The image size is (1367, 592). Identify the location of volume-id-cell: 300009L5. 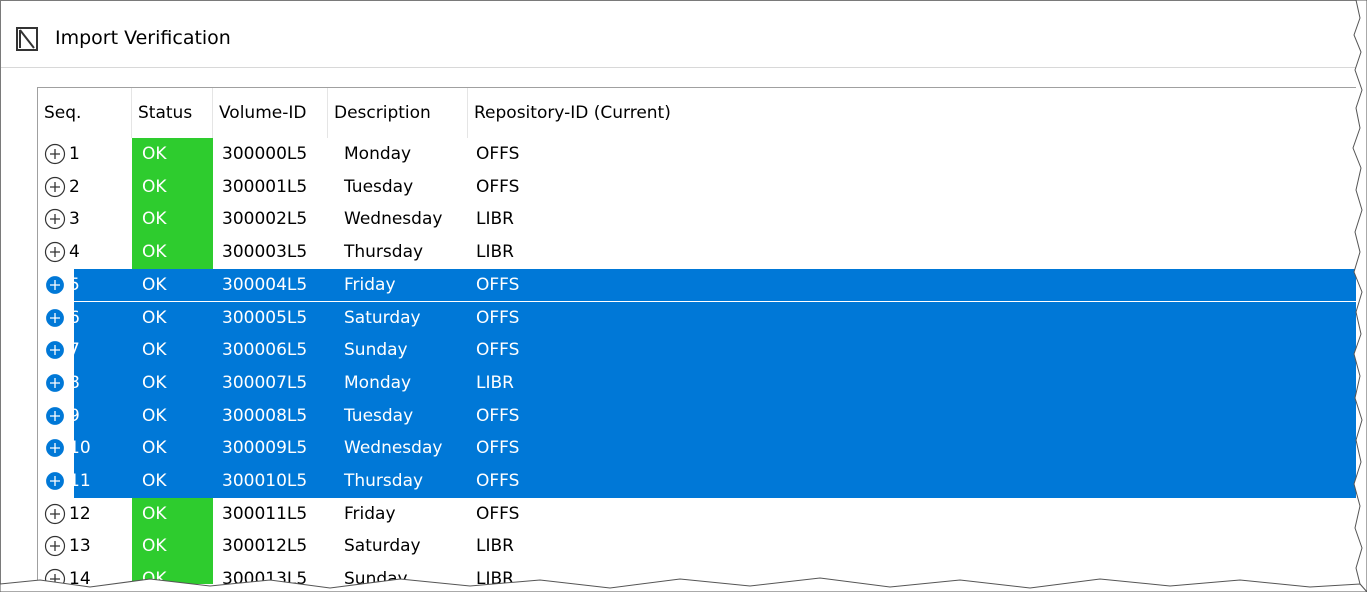
(265, 448).